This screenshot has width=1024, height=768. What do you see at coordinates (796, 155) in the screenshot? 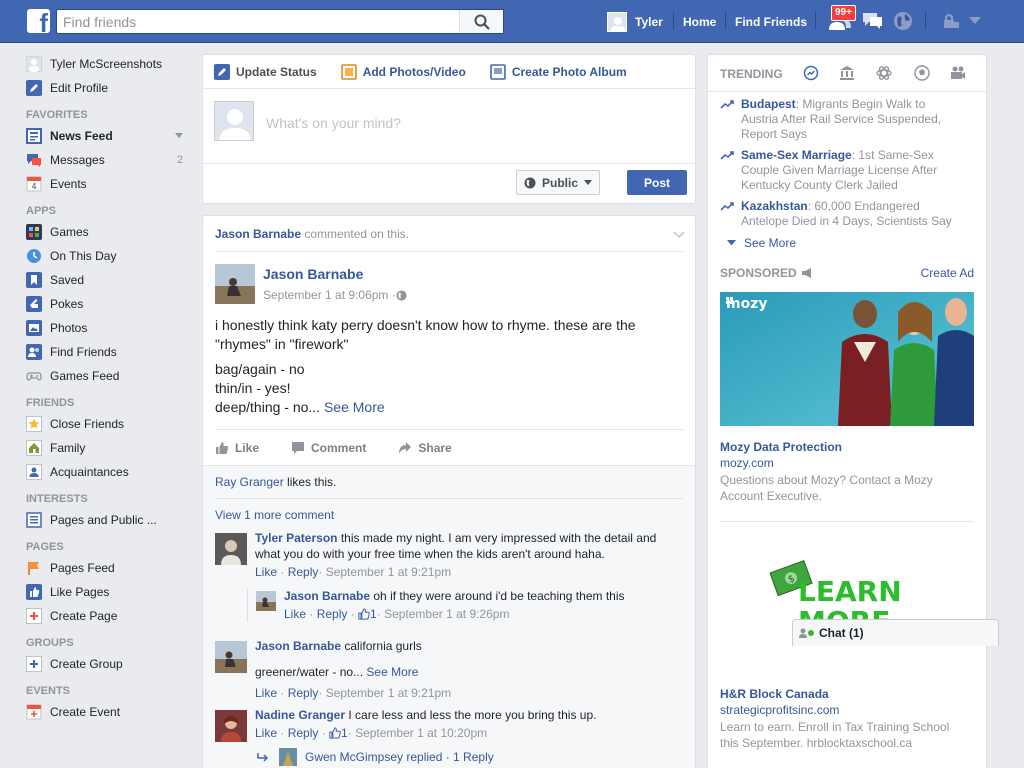
I see `trending-topic: Same-Sex Marriage` at bounding box center [796, 155].